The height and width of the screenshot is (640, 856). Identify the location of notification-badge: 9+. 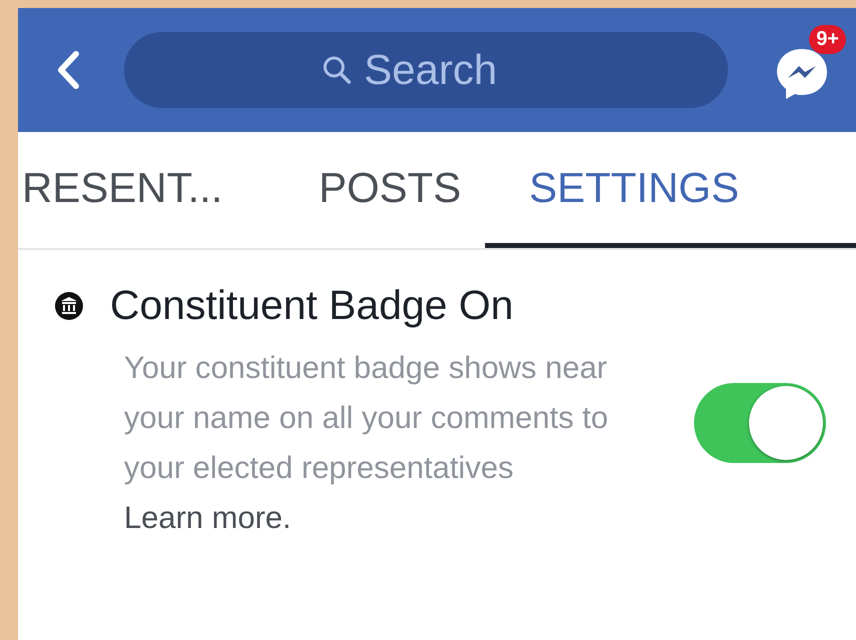
(827, 39).